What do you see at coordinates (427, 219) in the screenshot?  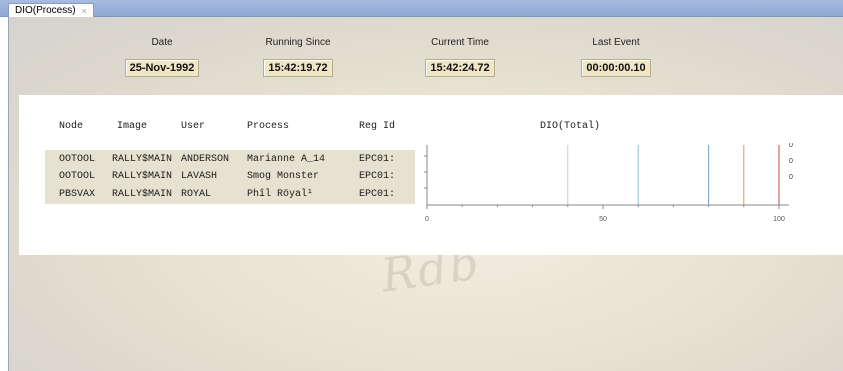 I see `x-tick-label: 0` at bounding box center [427, 219].